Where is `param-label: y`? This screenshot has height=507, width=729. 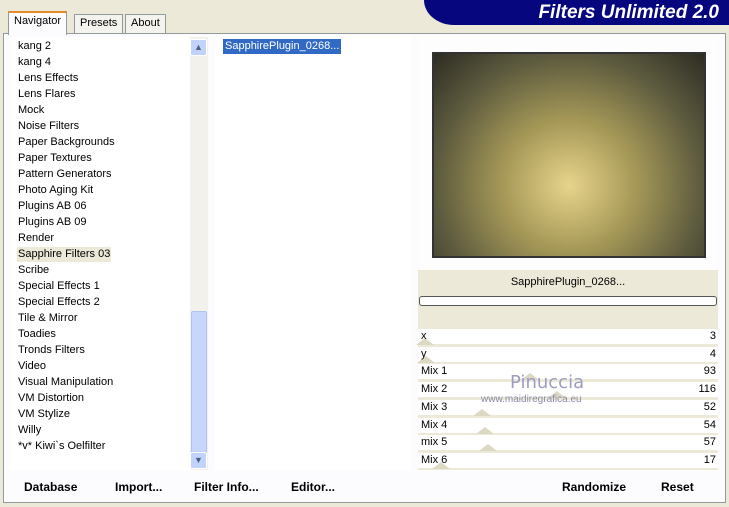 param-label: y is located at coordinates (424, 353).